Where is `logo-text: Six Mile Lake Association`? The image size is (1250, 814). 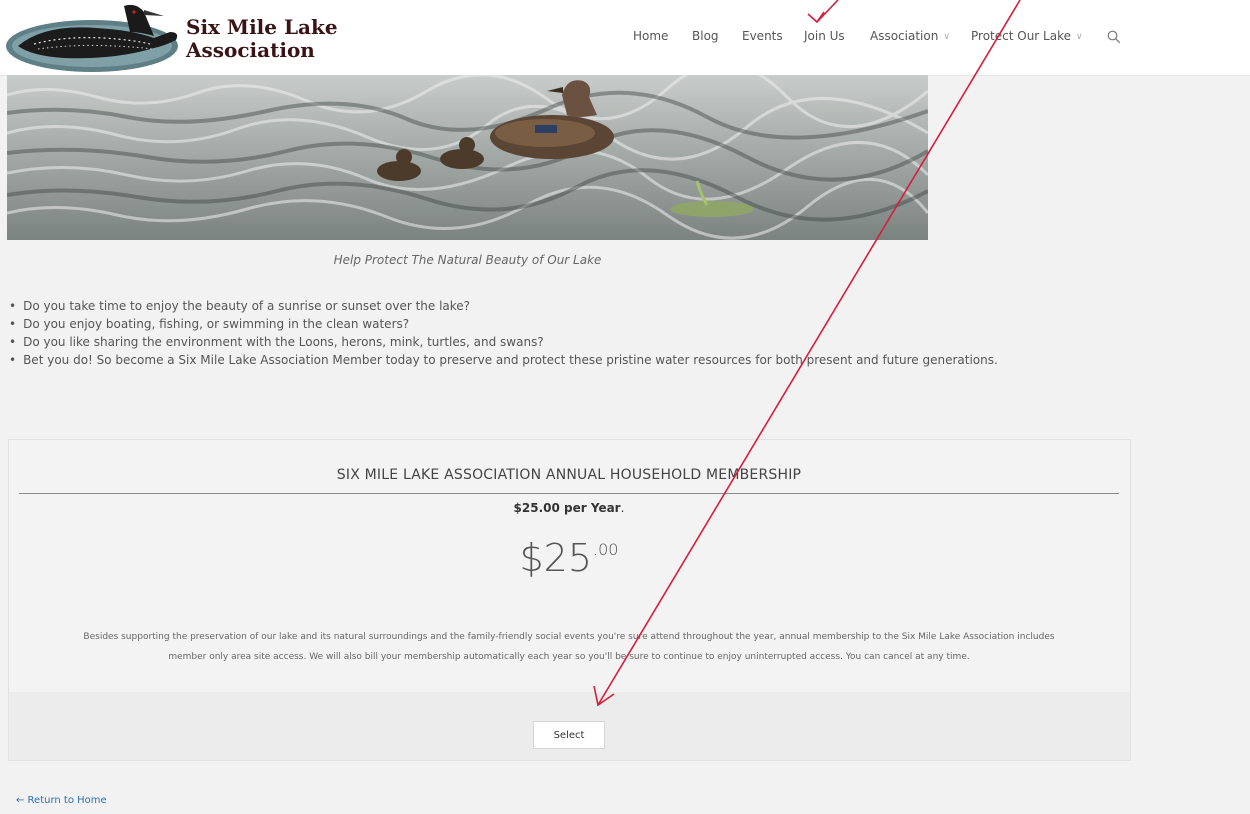 logo-text: Six Mile Lake Association is located at coordinates (262, 39).